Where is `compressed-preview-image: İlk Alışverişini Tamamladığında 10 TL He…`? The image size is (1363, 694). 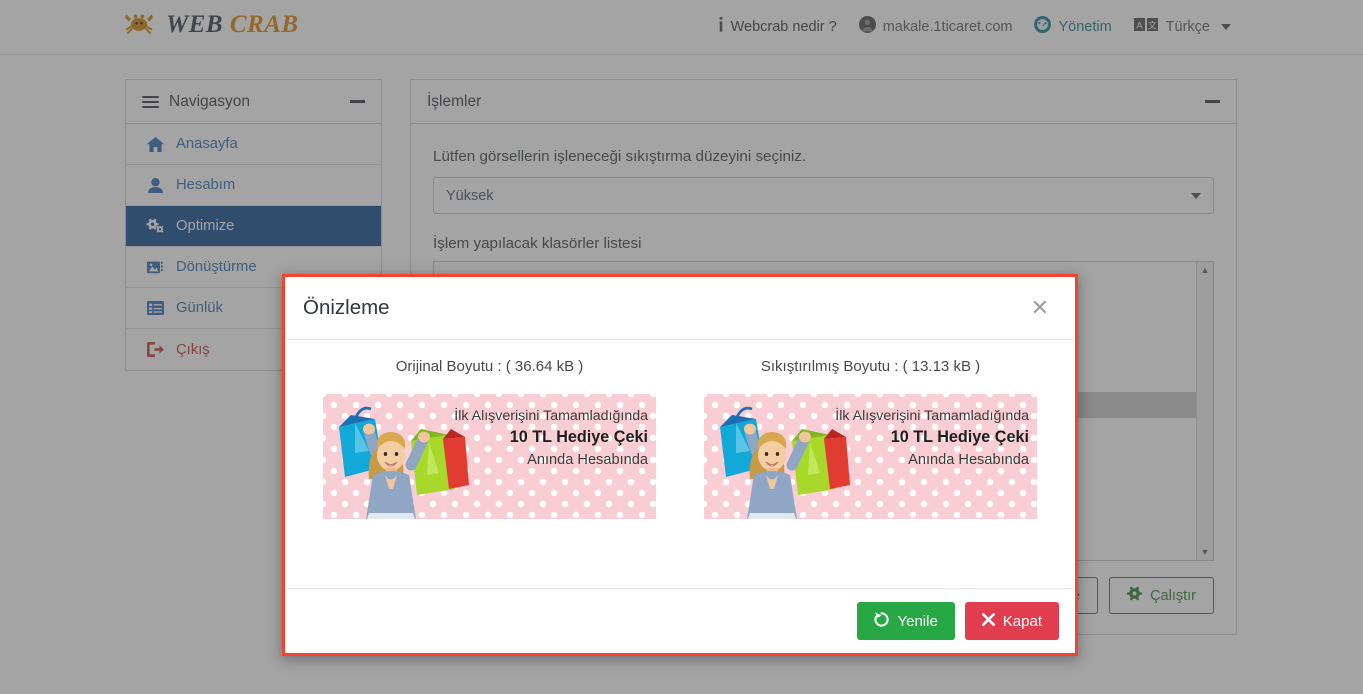
compressed-preview-image: İlk Alışverişini Tamamladığında 10 TL He… is located at coordinates (870, 456).